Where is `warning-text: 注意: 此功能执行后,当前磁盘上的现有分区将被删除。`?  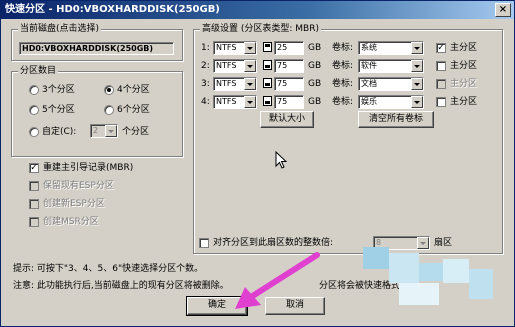 warning-text: 注意: 此功能执行后,当前磁盘上的现有分区将被删除。 is located at coordinates (121, 286).